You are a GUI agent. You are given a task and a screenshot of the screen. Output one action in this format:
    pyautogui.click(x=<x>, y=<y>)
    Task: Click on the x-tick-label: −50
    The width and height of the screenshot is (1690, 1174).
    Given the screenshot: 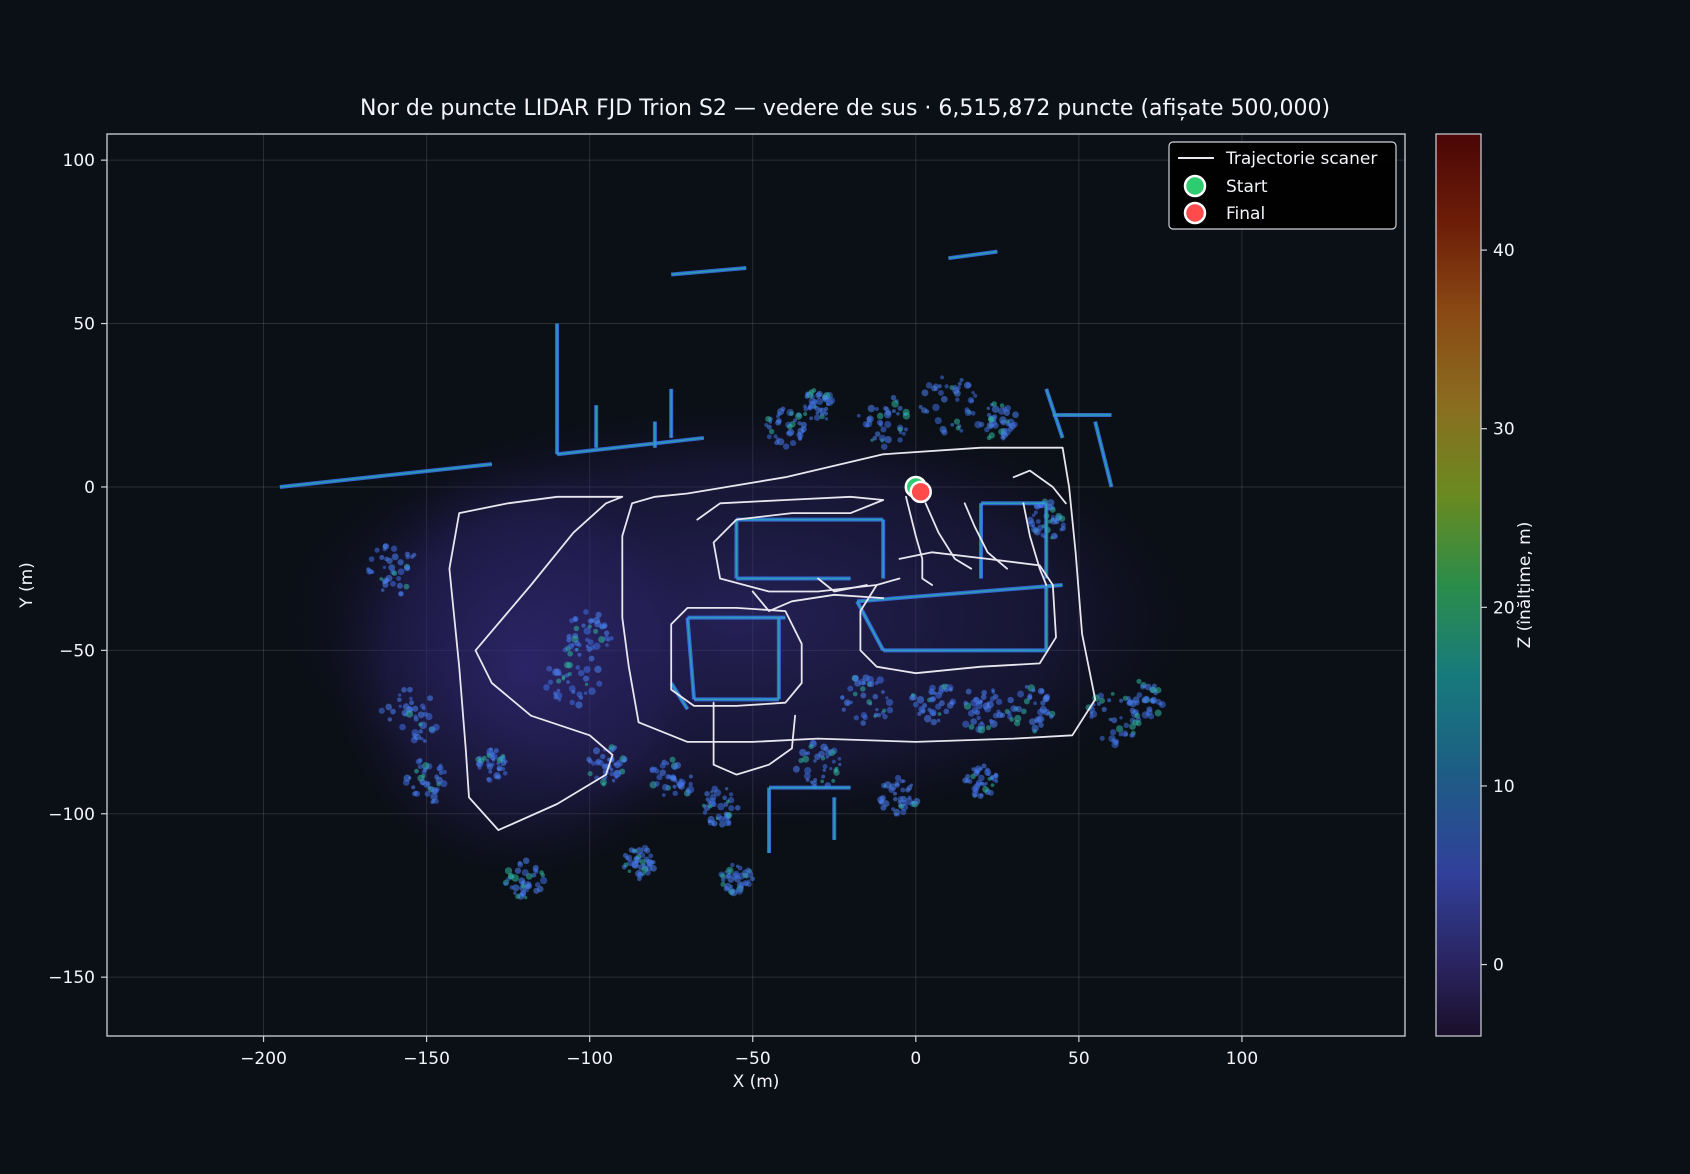 What is the action you would take?
    pyautogui.click(x=753, y=1059)
    